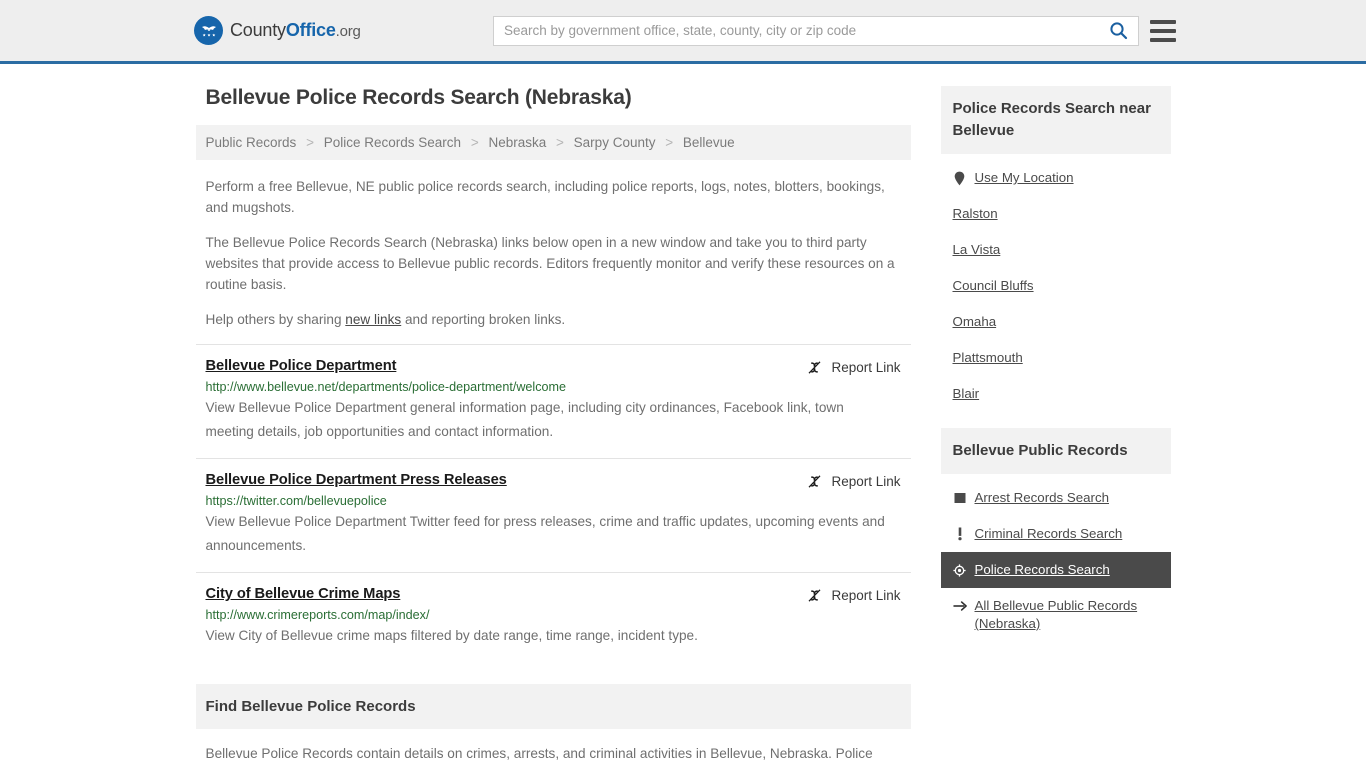 This screenshot has height=768, width=1366. I want to click on site-header: CountyOffice.org, so click(683, 32).